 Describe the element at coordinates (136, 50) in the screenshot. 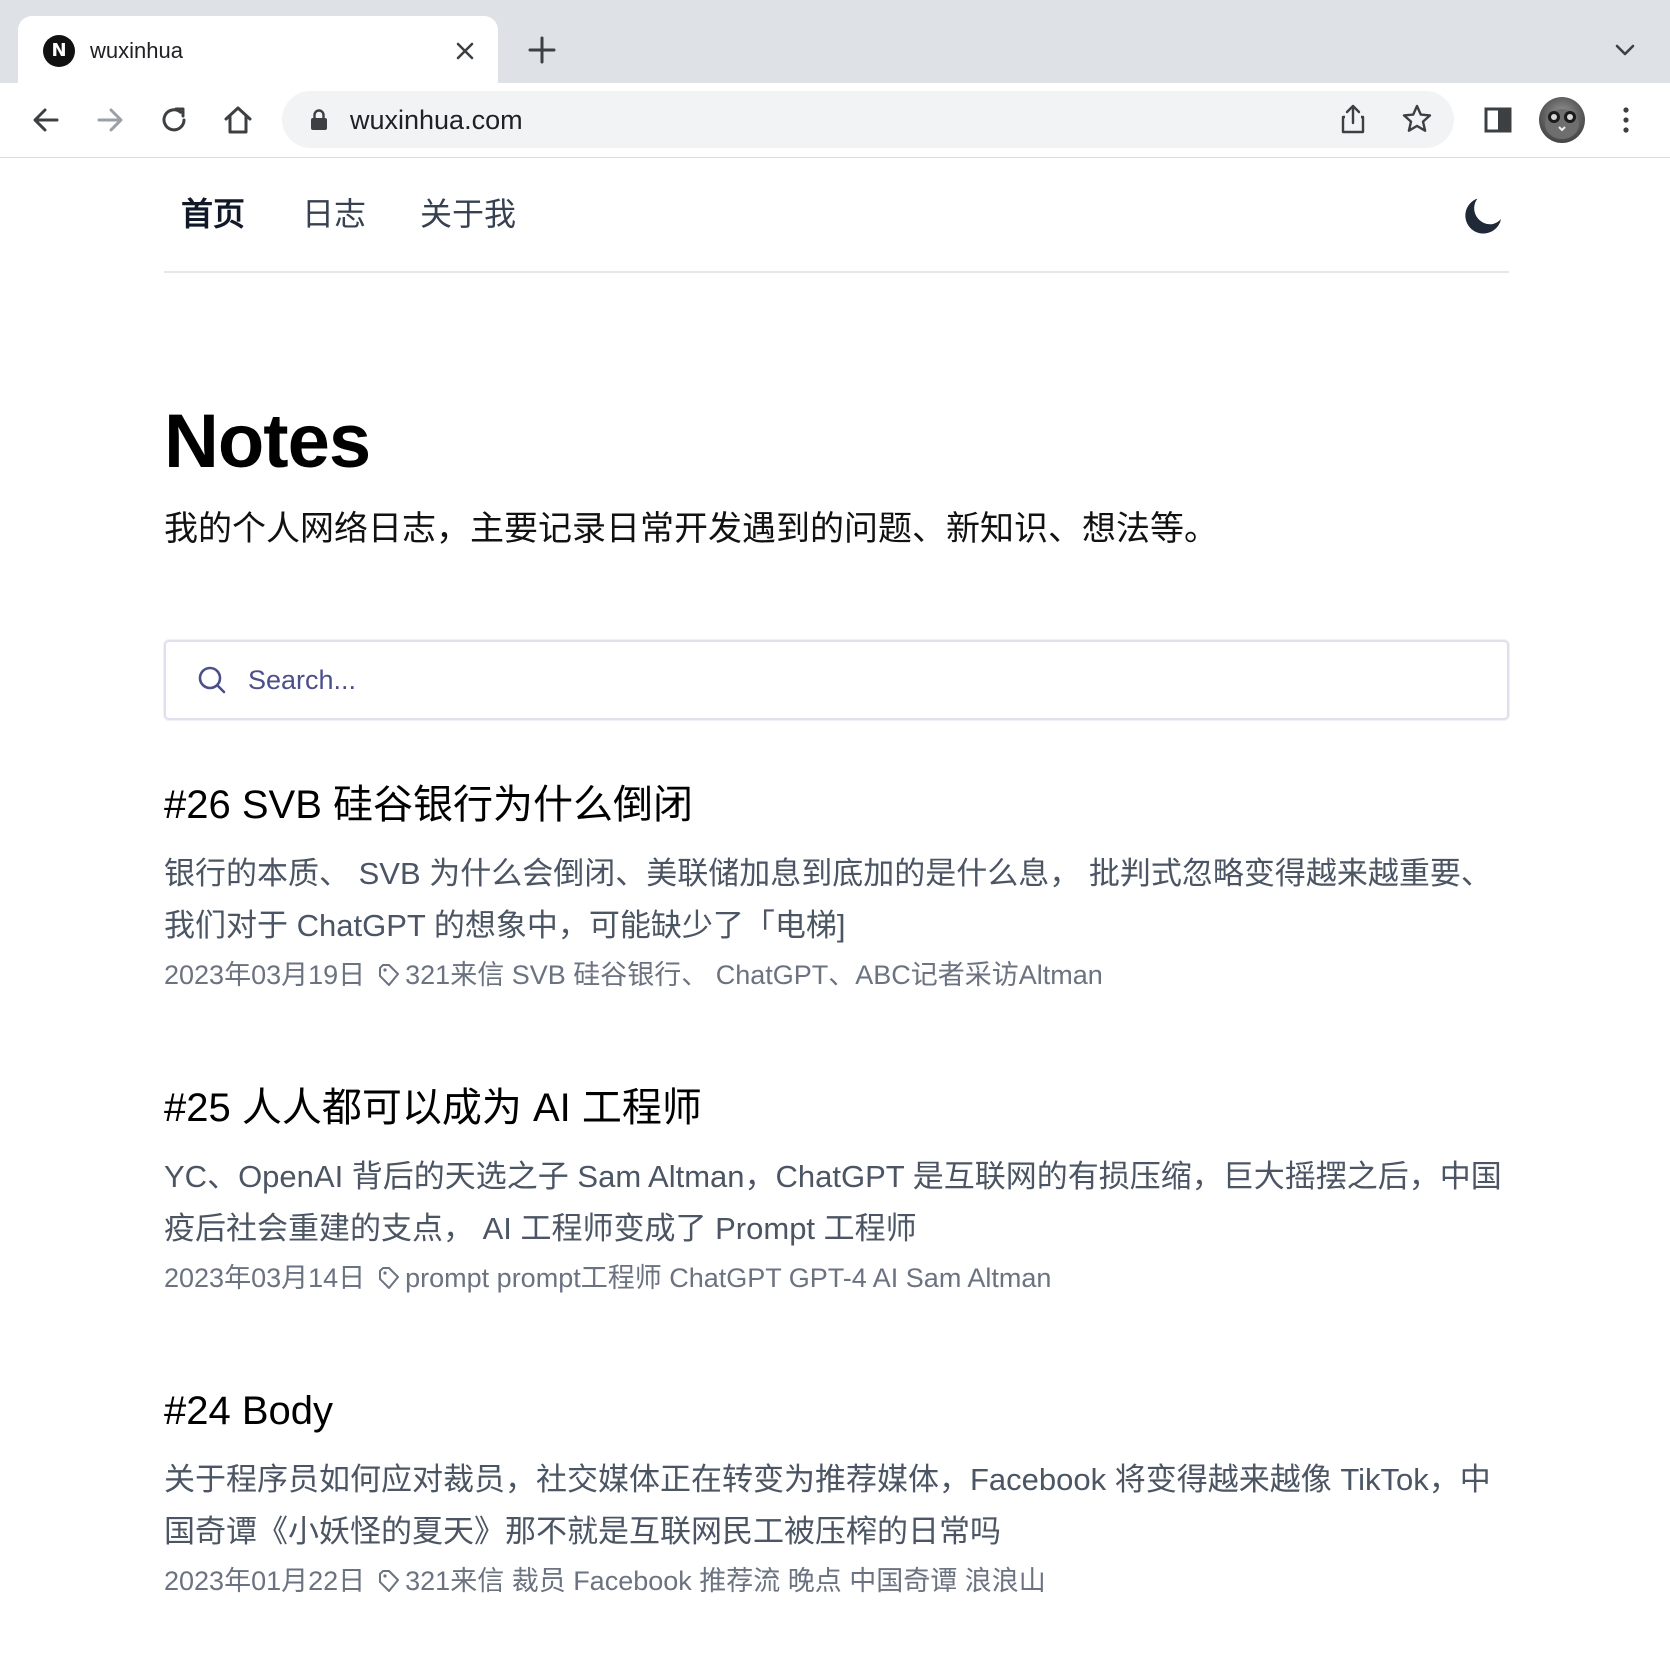

I see `tab-title: wuxinhua` at that location.